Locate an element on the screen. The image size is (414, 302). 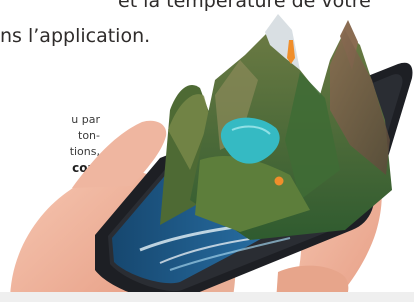
bottom-strip is located at coordinates (207, 297).